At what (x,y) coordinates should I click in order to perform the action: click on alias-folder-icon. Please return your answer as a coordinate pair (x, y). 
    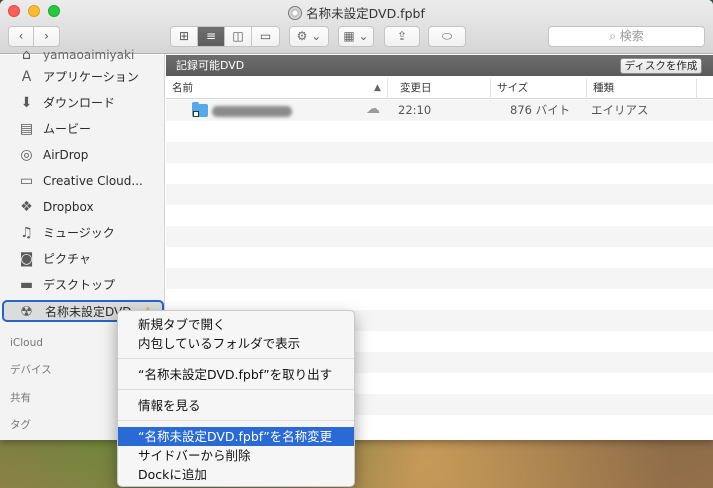
    Looking at the image, I should click on (200, 109).